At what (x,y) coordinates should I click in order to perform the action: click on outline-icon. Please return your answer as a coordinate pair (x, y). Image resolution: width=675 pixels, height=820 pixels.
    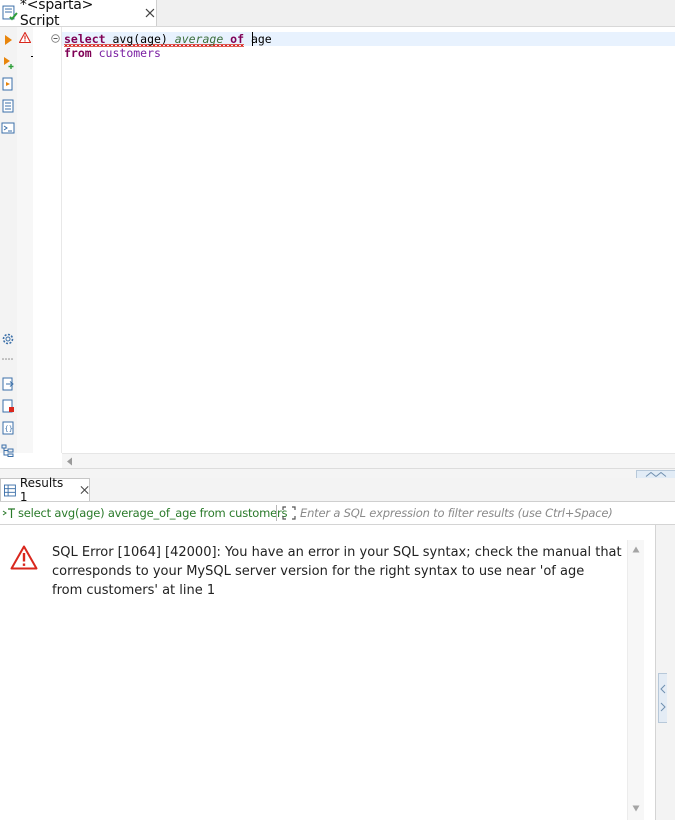
    Looking at the image, I should click on (8, 450).